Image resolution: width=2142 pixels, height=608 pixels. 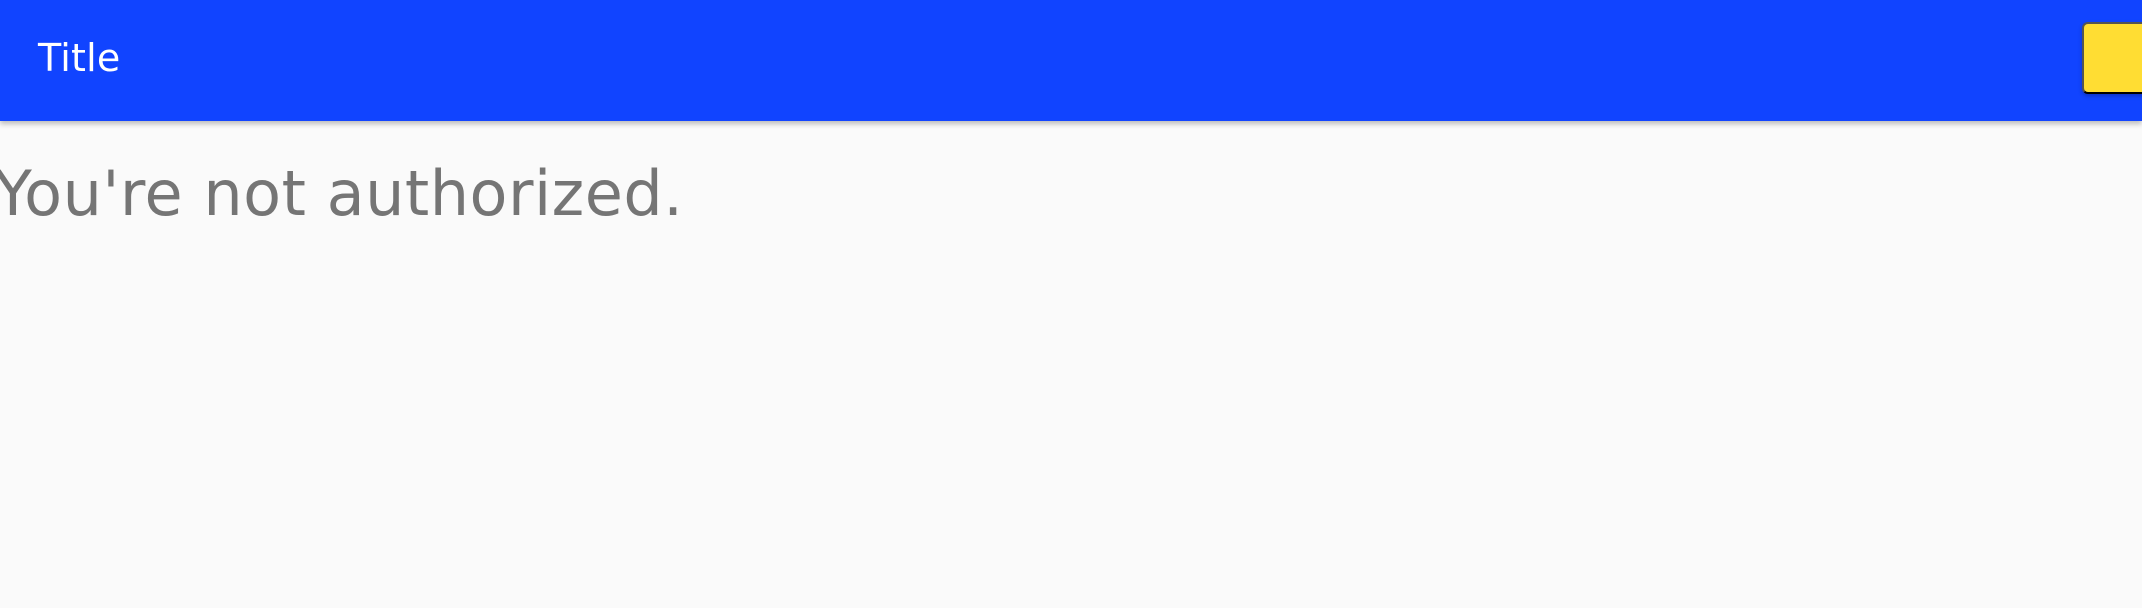 What do you see at coordinates (79, 58) in the screenshot?
I see `app-title: Title` at bounding box center [79, 58].